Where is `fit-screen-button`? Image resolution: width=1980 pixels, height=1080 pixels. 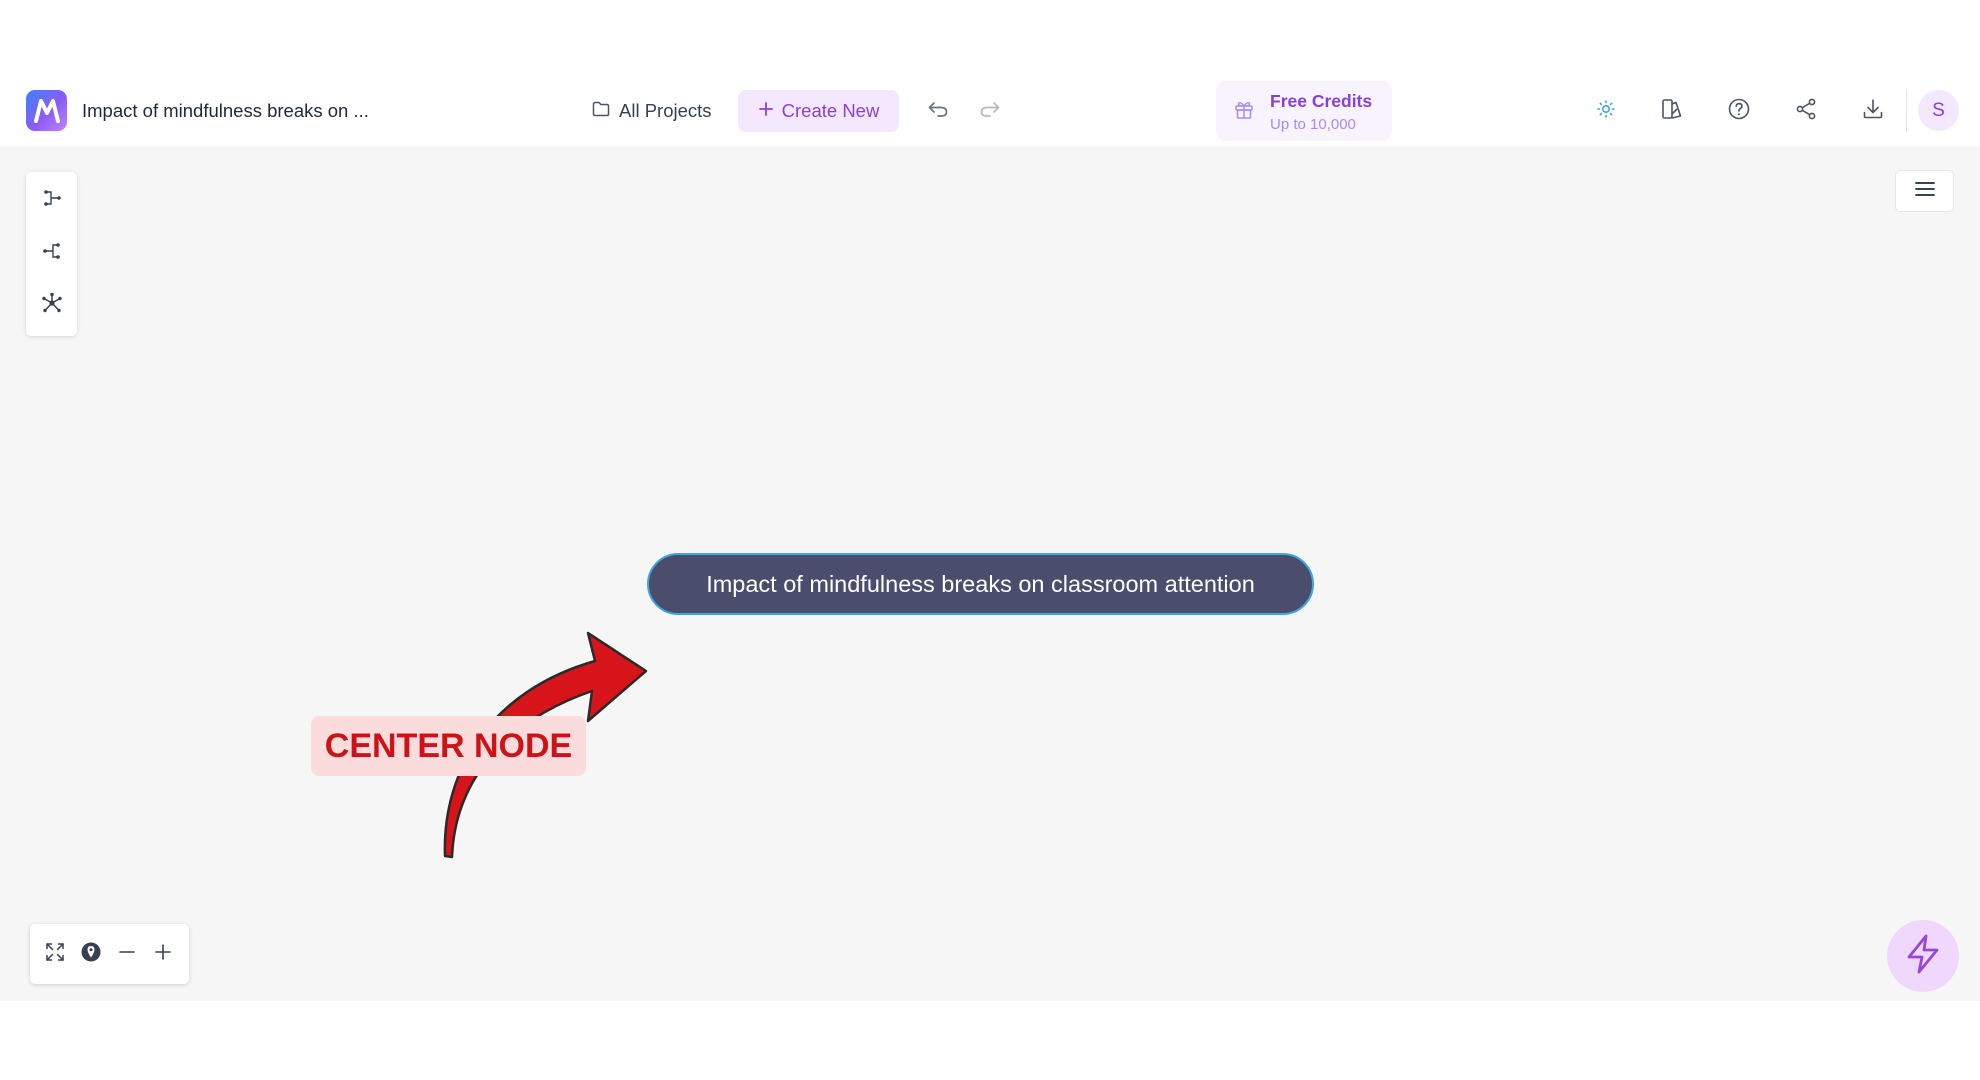
fit-screen-button is located at coordinates (55, 954).